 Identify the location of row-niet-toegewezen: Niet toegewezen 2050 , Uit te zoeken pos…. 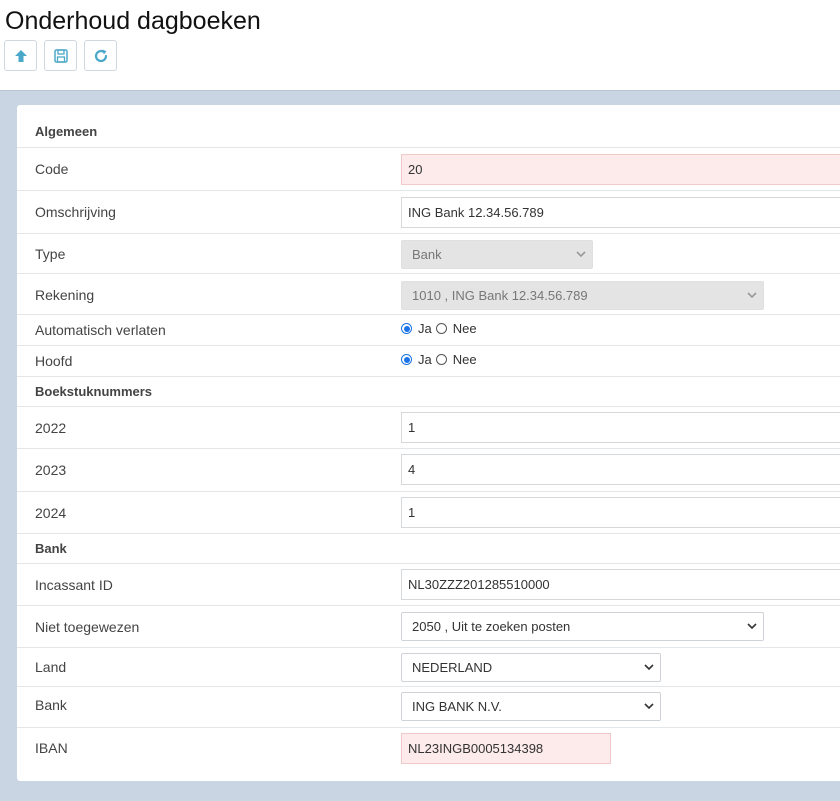
(428, 626).